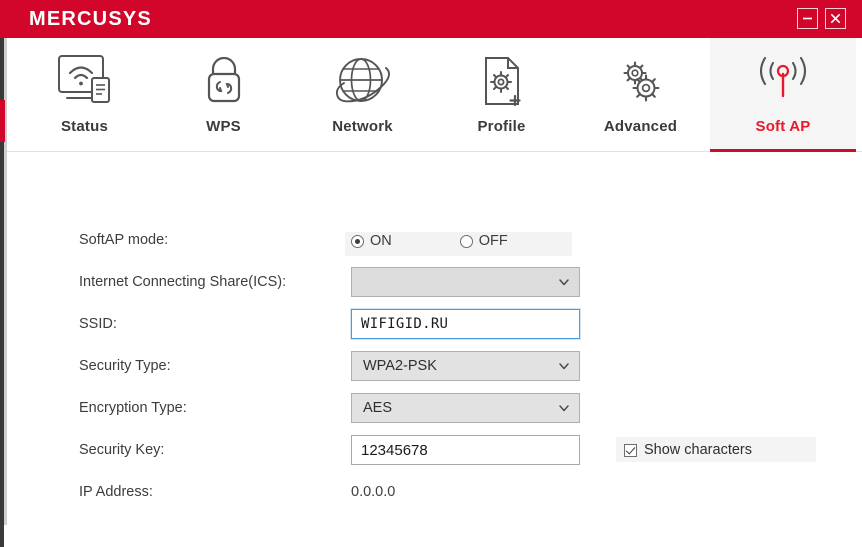 This screenshot has width=862, height=547. I want to click on row-security-type: Security Type: WPA2-PSK, so click(459, 367).